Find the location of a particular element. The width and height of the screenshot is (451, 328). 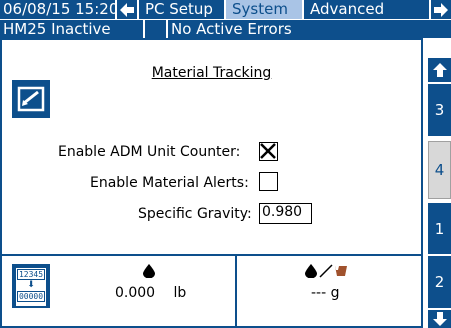

error-status: No Active Errors is located at coordinates (309, 29).